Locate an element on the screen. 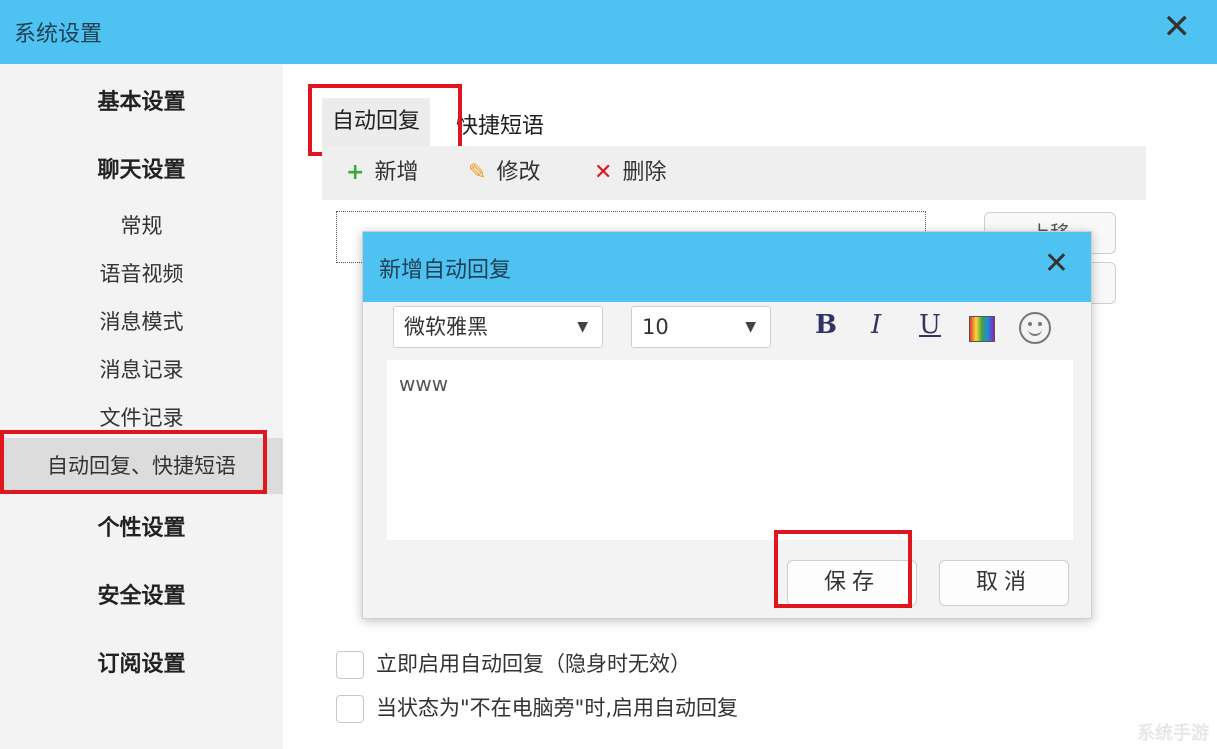  watermark: 系统手游 is located at coordinates (1173, 733).